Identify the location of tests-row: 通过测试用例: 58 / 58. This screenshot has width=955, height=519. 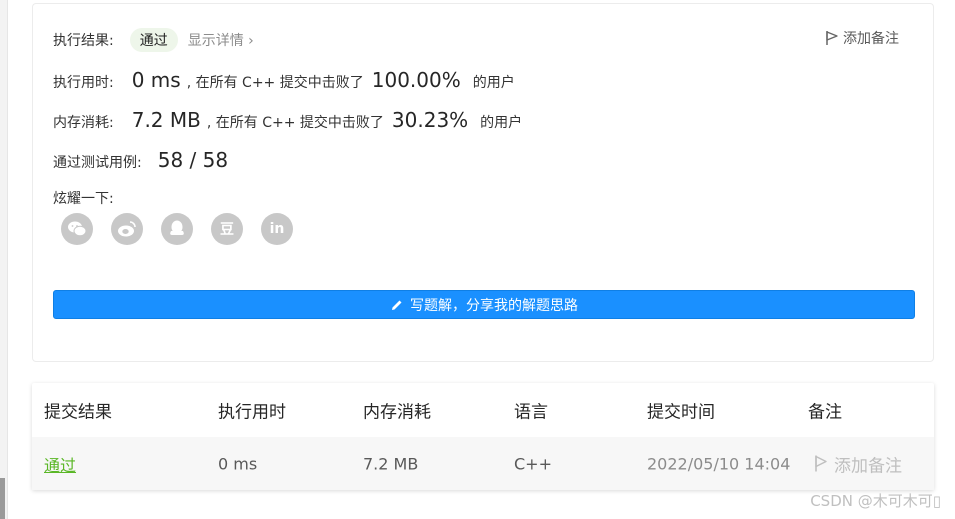
(140, 160).